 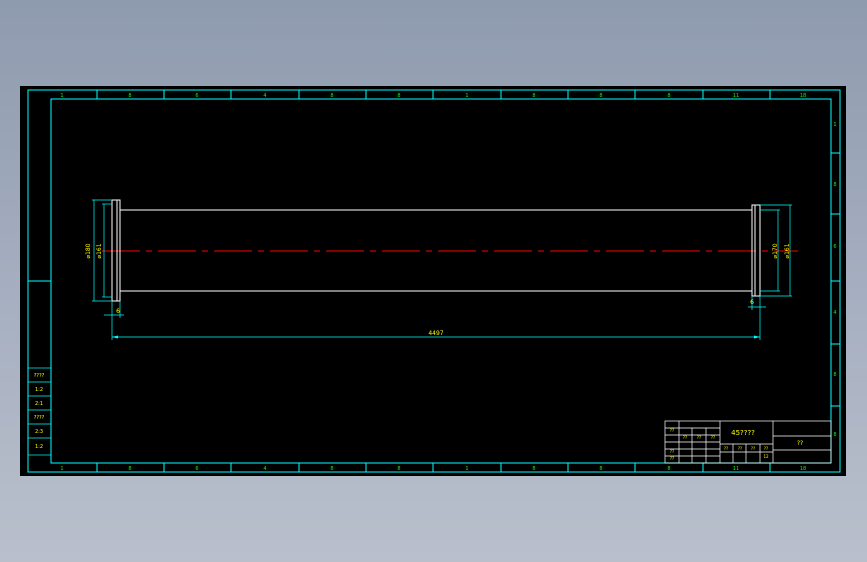 What do you see at coordinates (766, 456) in the screenshot?
I see `tb-cell-11: 12` at bounding box center [766, 456].